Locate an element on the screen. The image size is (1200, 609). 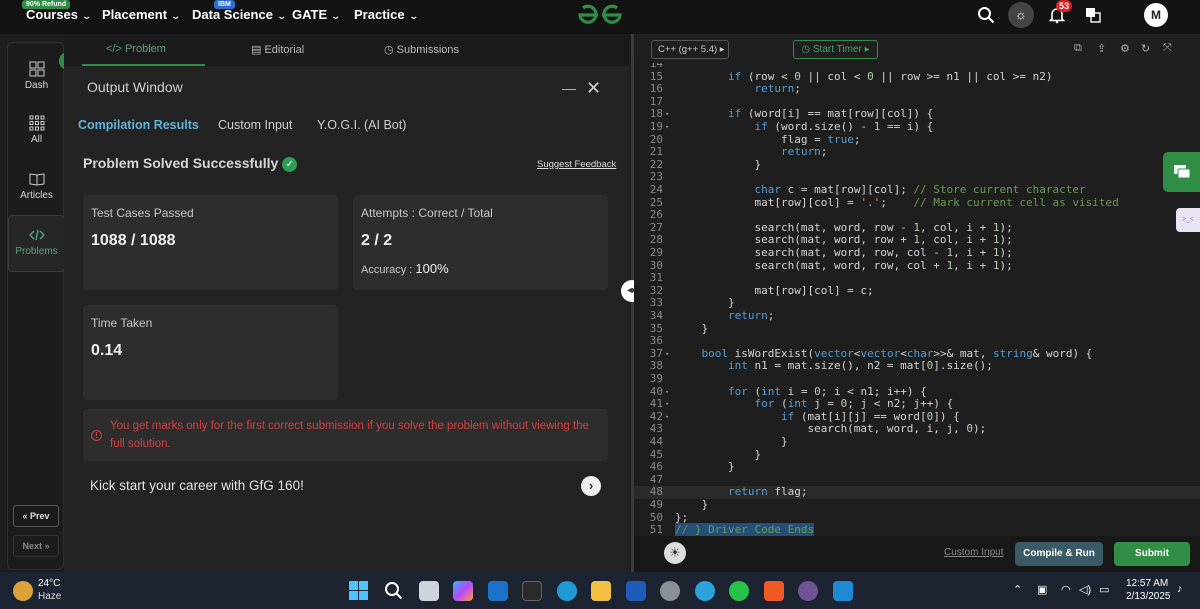
fullscreen-icon: ⤧ is located at coordinates (1167, 48).